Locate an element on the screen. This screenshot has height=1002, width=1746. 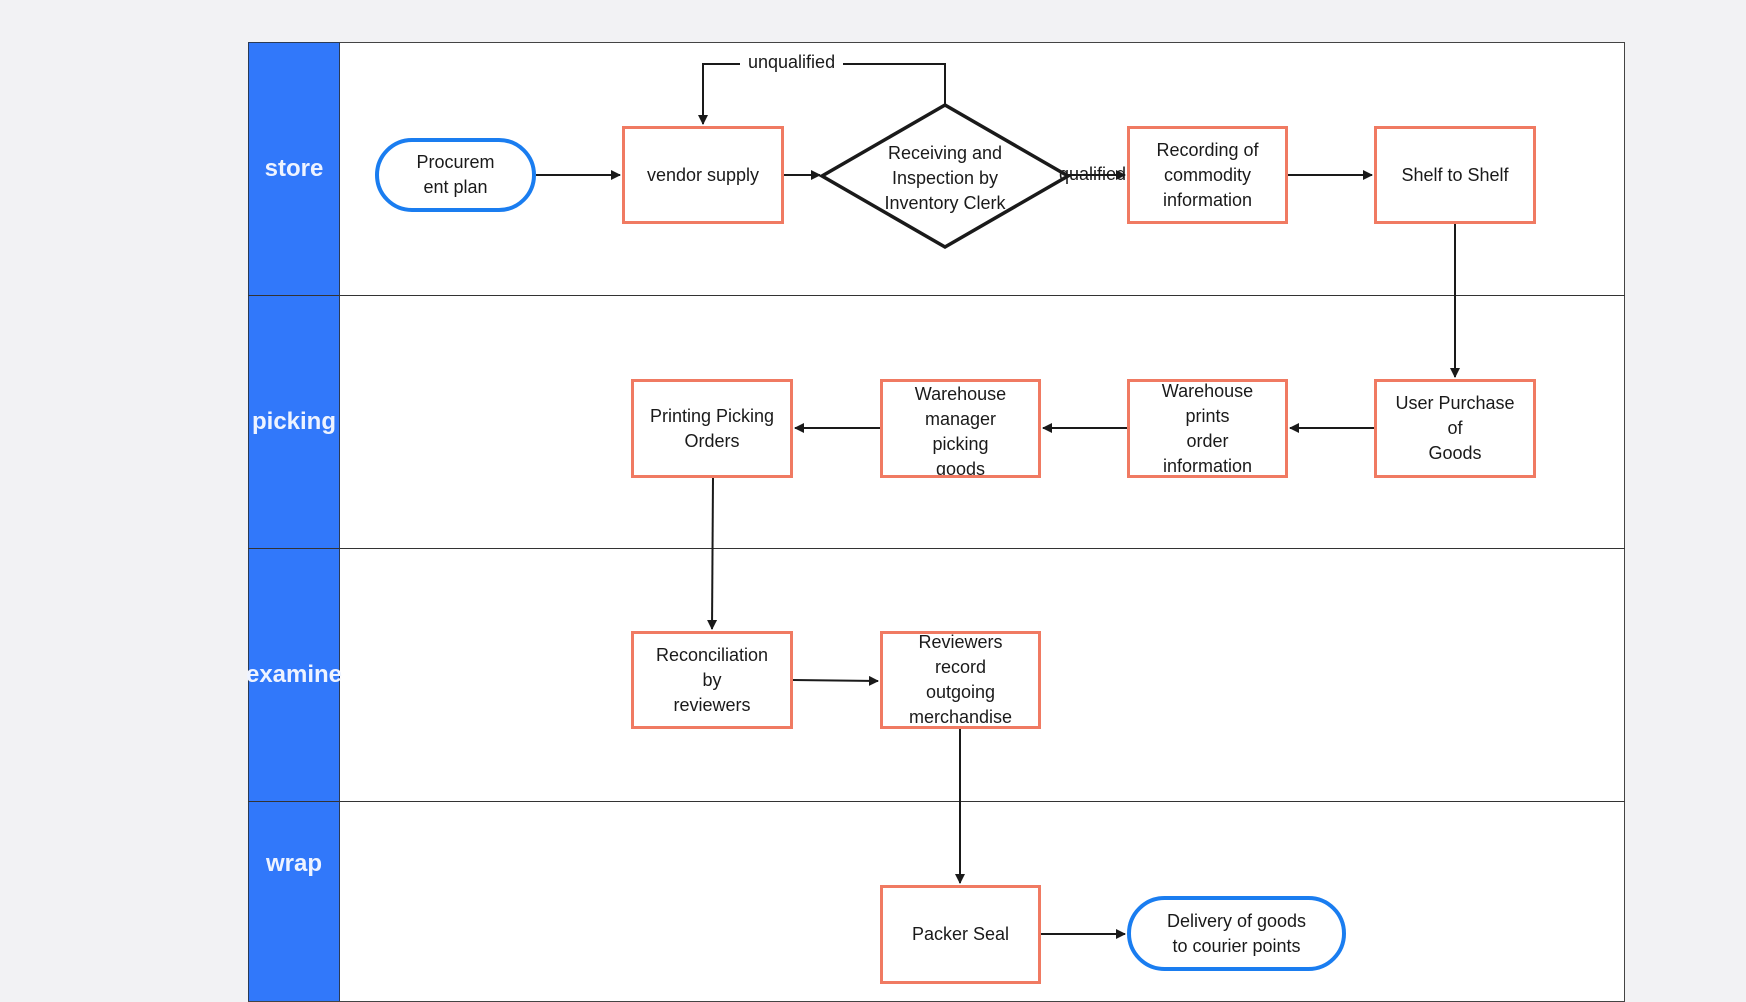
node-label: Shelf to Shelf is located at coordinates (1455, 174).